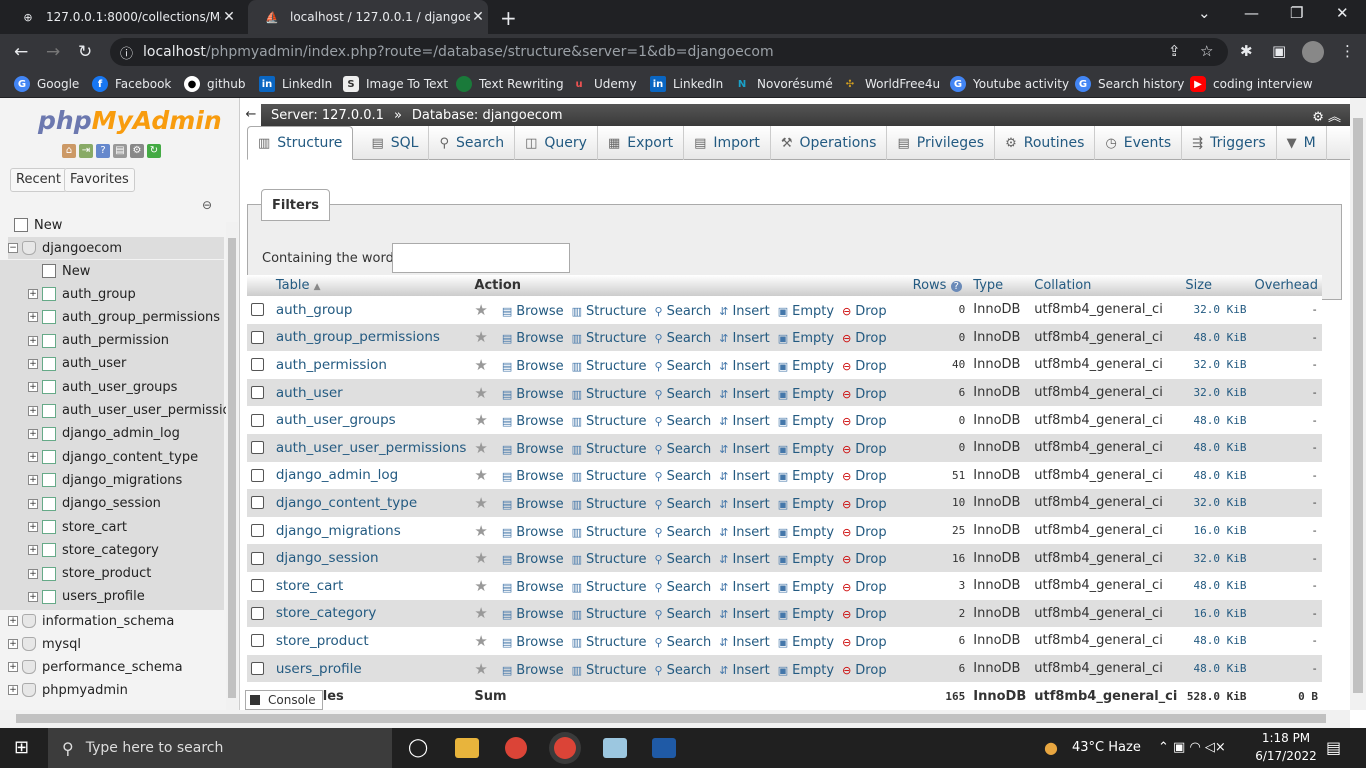 The image size is (1366, 768). What do you see at coordinates (1216, 337) in the screenshot?
I see `row-size: 48.0 KiB` at bounding box center [1216, 337].